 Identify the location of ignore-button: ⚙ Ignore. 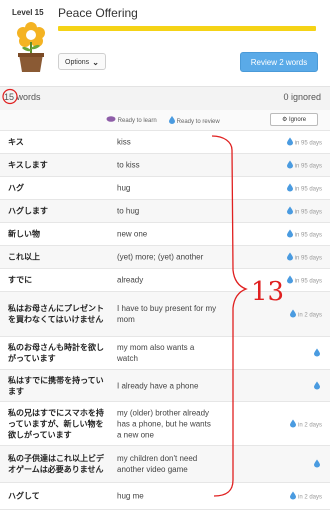
(294, 119).